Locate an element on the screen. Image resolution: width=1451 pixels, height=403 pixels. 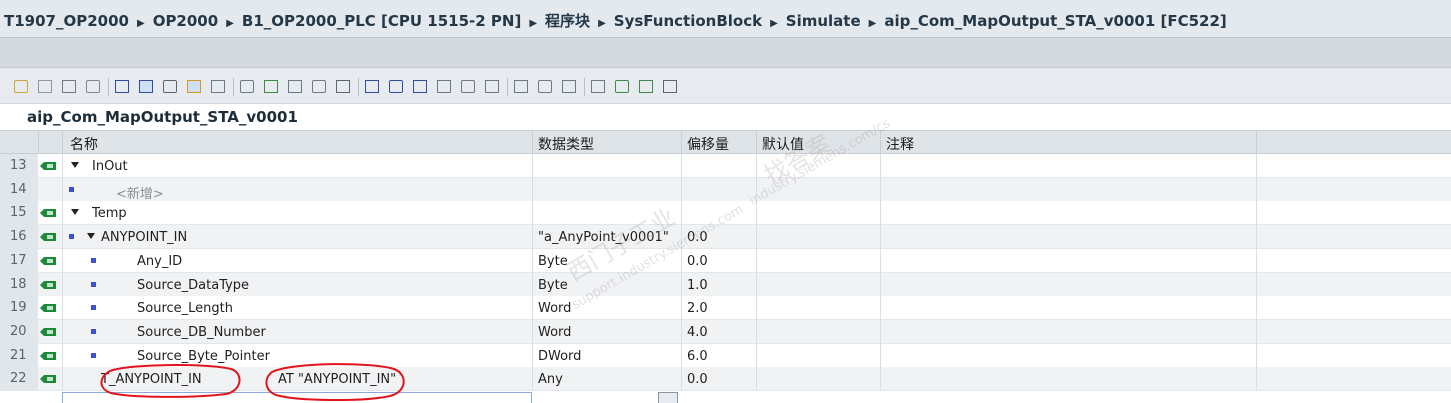
offset-cell: 1.0 is located at coordinates (718, 284).